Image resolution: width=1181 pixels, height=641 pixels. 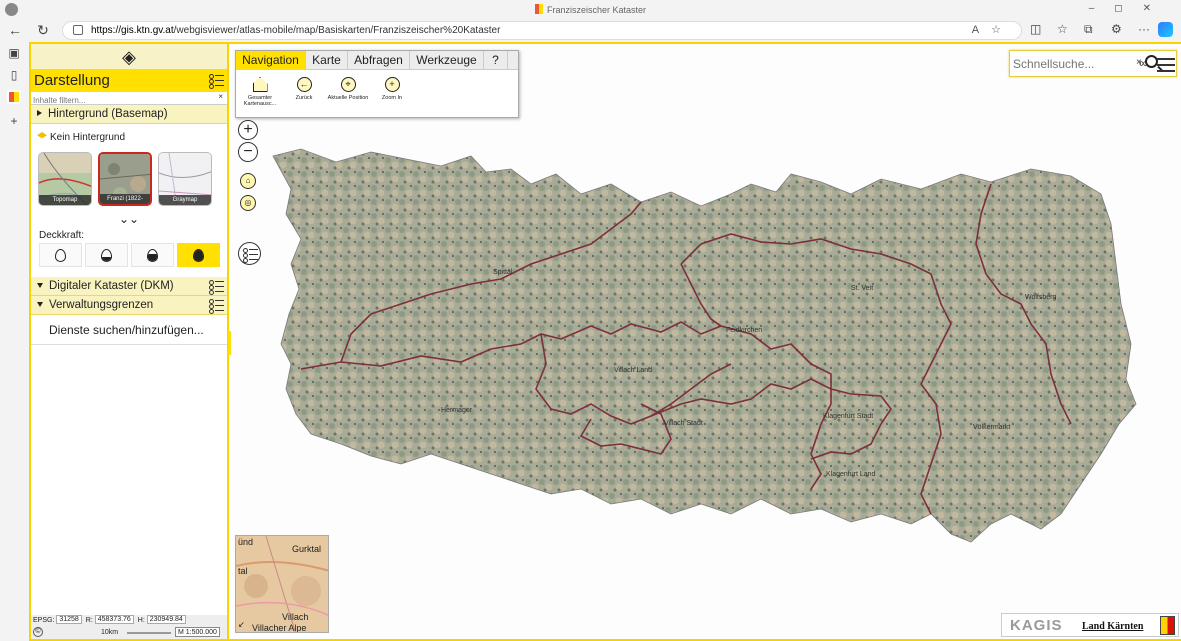 What do you see at coordinates (129, 57) in the screenshot?
I see `layers-header: ◈` at bounding box center [129, 57].